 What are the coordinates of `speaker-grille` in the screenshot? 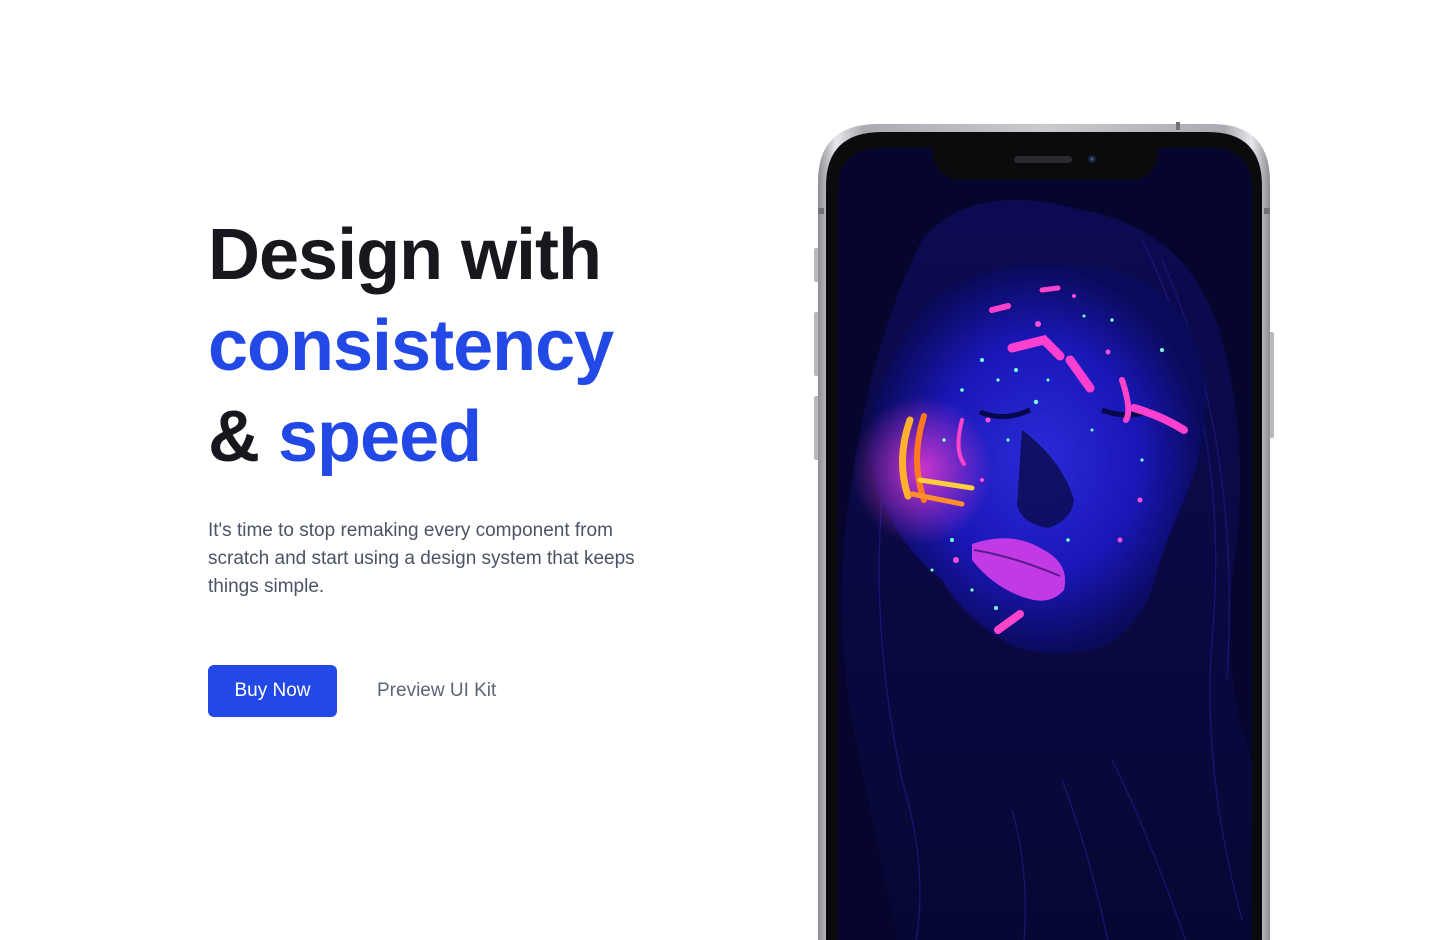 It's located at (1043, 159).